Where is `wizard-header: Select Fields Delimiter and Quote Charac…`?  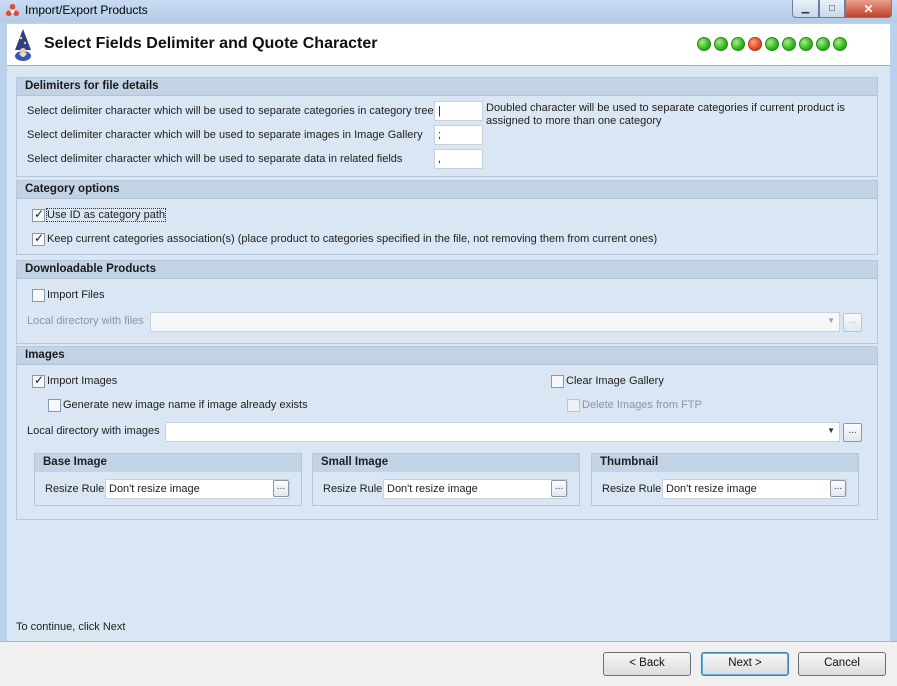
wizard-header: Select Fields Delimiter and Quote Charac… is located at coordinates (448, 45).